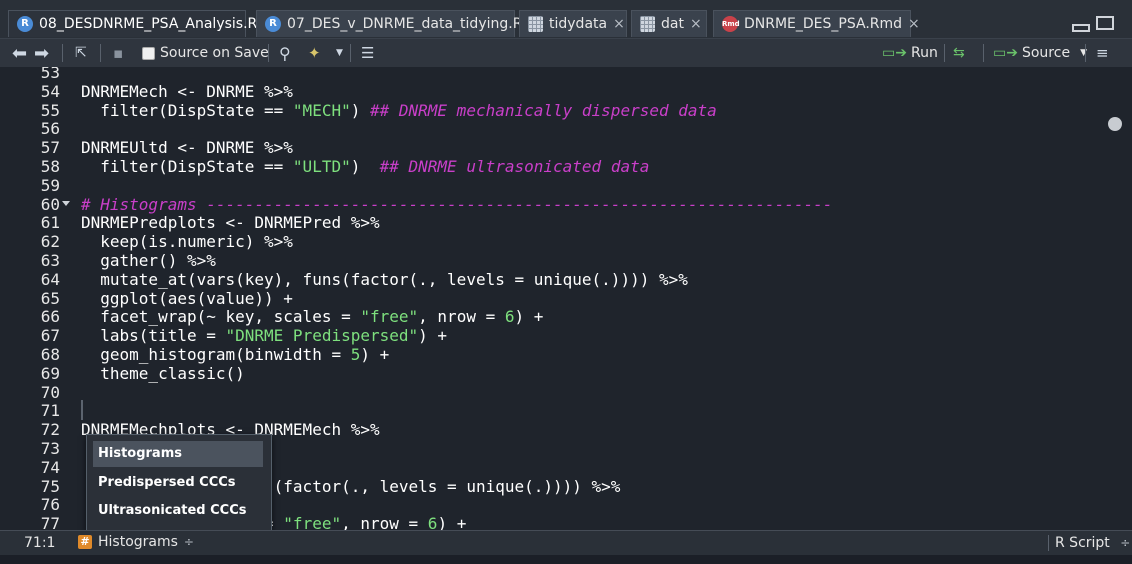 The image size is (1132, 564). What do you see at coordinates (50, 110) in the screenshot?
I see `line-number: 55` at bounding box center [50, 110].